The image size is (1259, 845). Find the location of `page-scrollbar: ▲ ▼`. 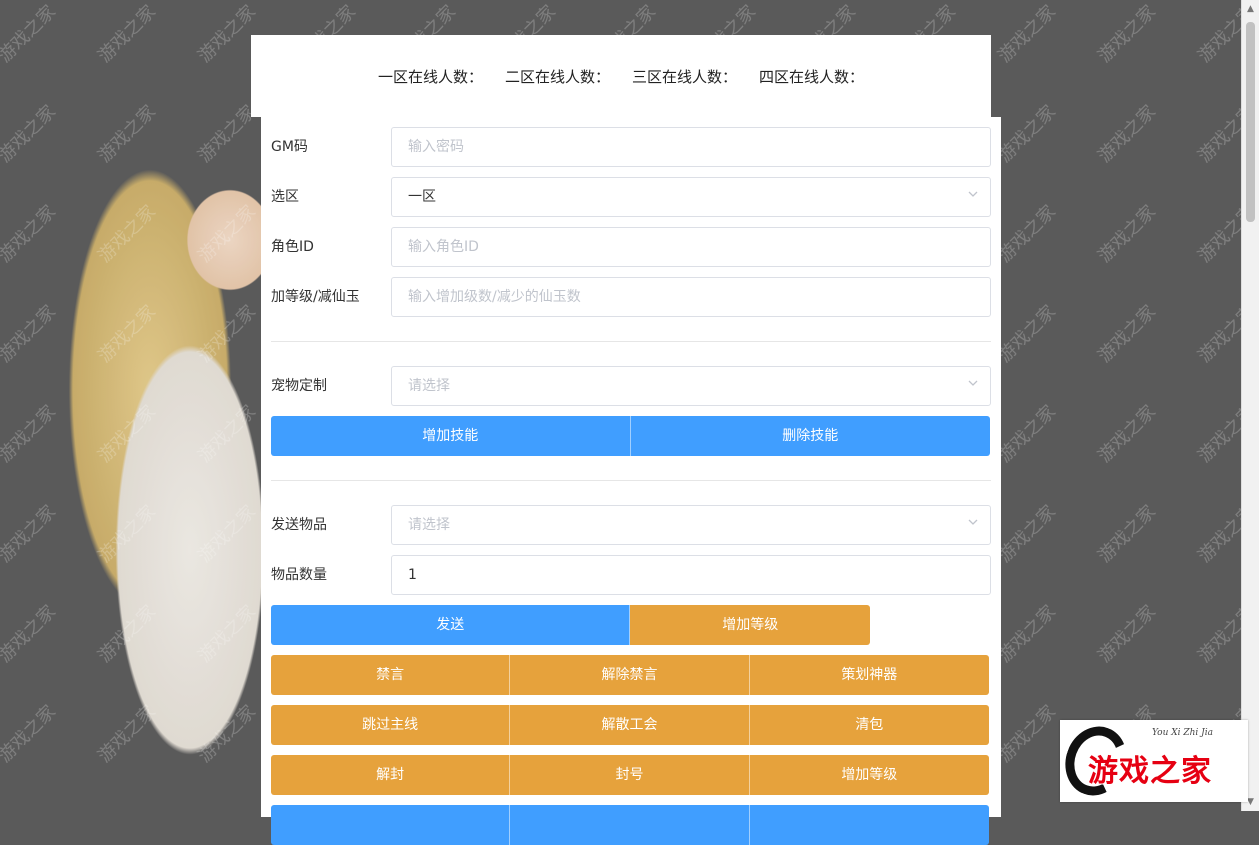

page-scrollbar: ▲ ▼ is located at coordinates (1250, 405).